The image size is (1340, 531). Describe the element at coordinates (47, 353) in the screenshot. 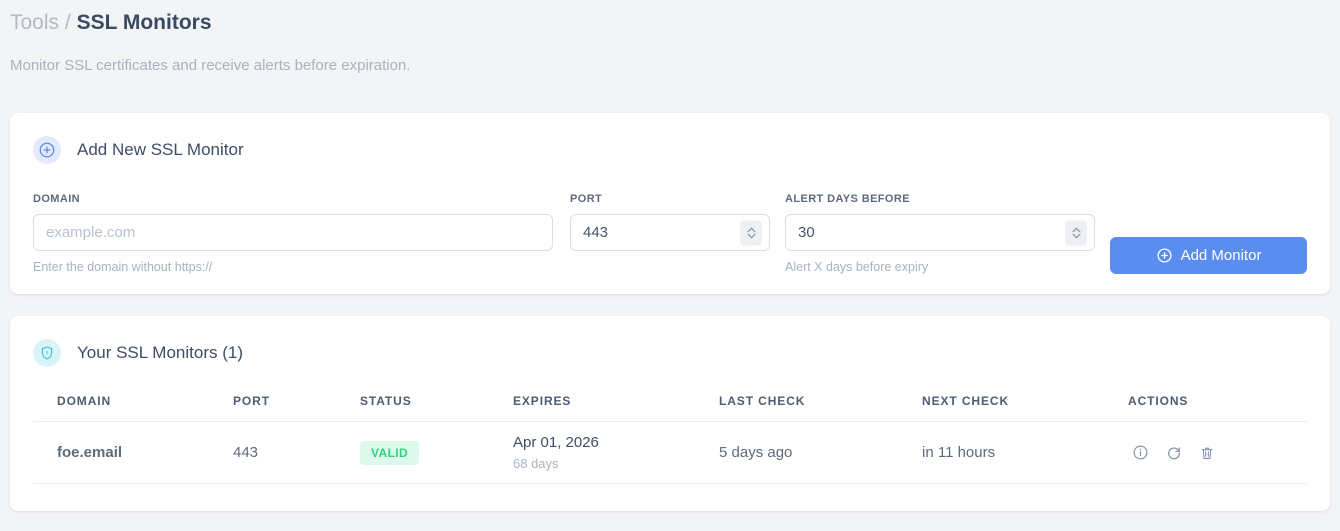

I see `shield-icon` at that location.